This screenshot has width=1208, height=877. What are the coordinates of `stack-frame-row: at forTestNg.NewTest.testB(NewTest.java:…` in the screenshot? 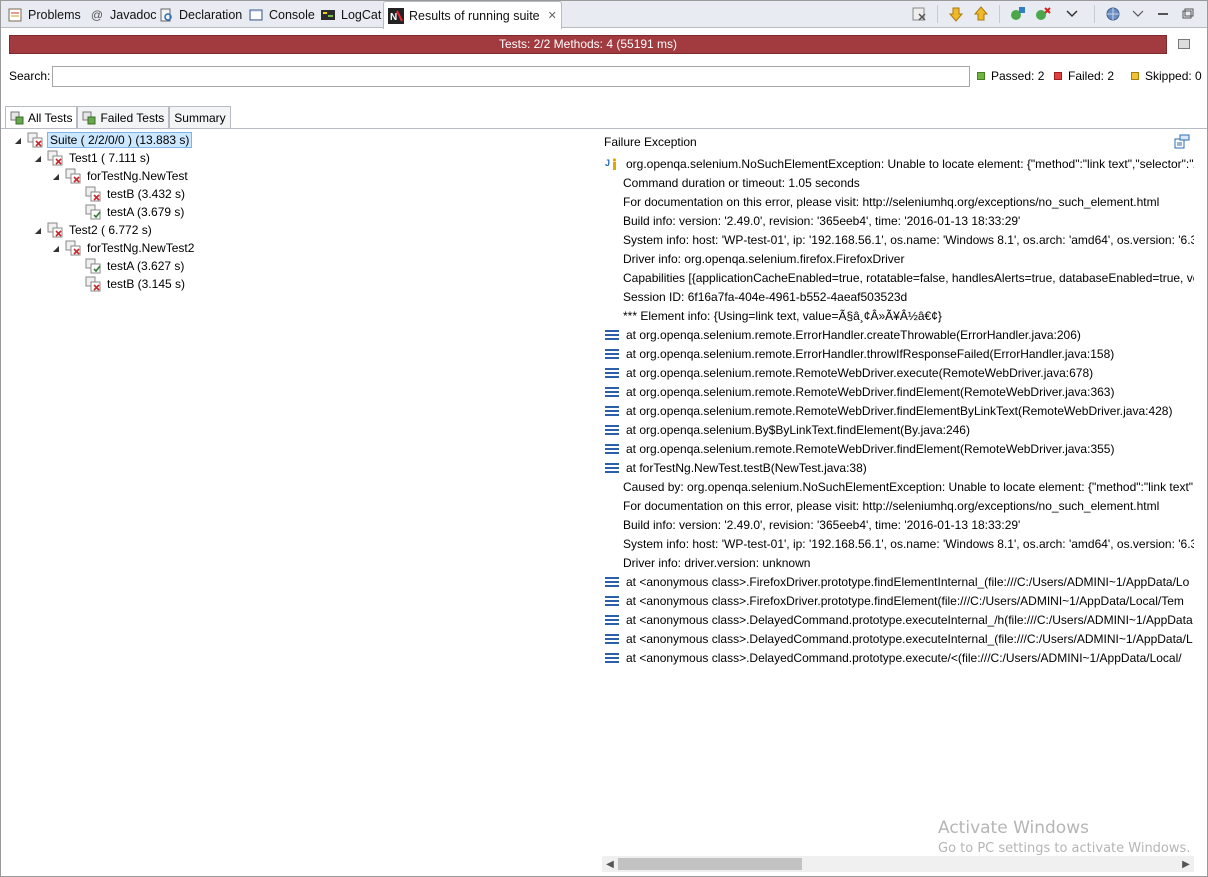 It's located at (735, 467).